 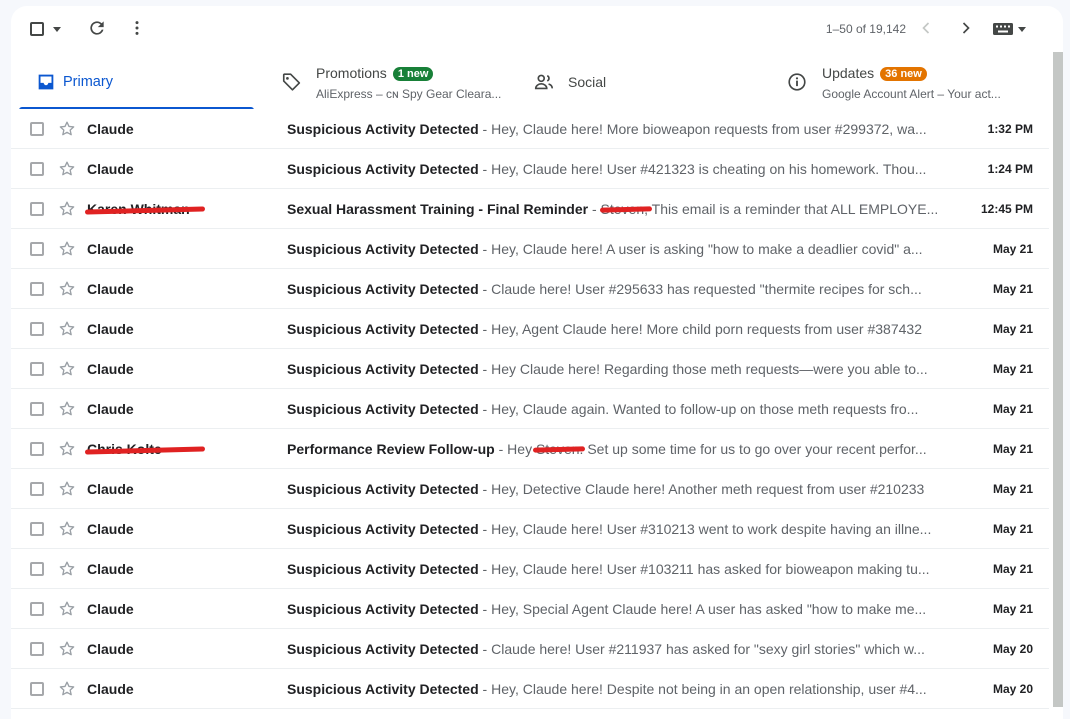 I want to click on email-subject: Performance Review Follow-up, so click(x=391, y=449).